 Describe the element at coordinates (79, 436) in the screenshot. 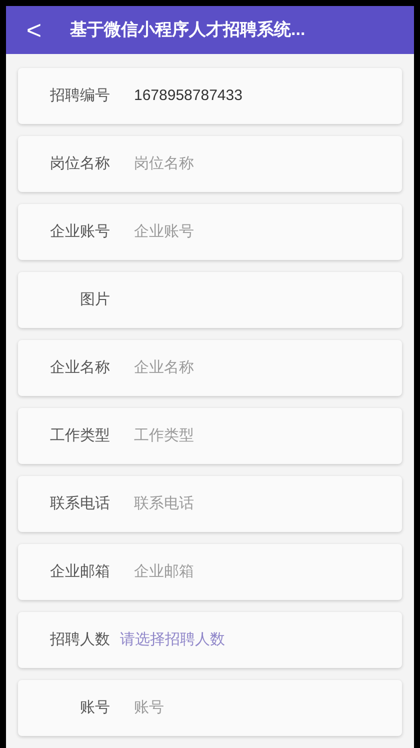

I see `field-label: 工作类型` at that location.